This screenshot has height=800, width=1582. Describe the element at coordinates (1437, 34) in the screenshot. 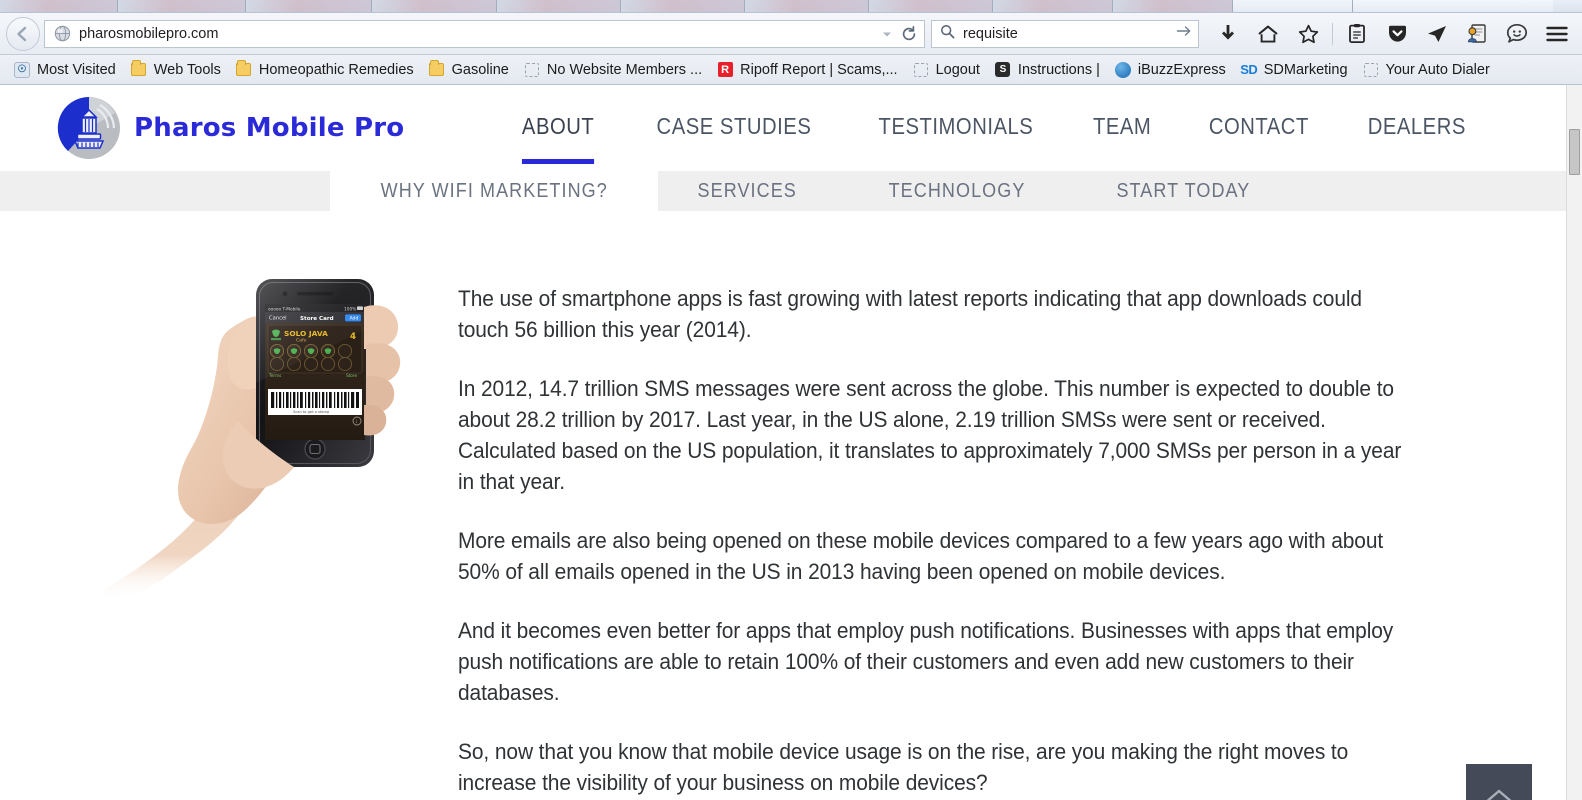

I see `send-tab-icon` at that location.